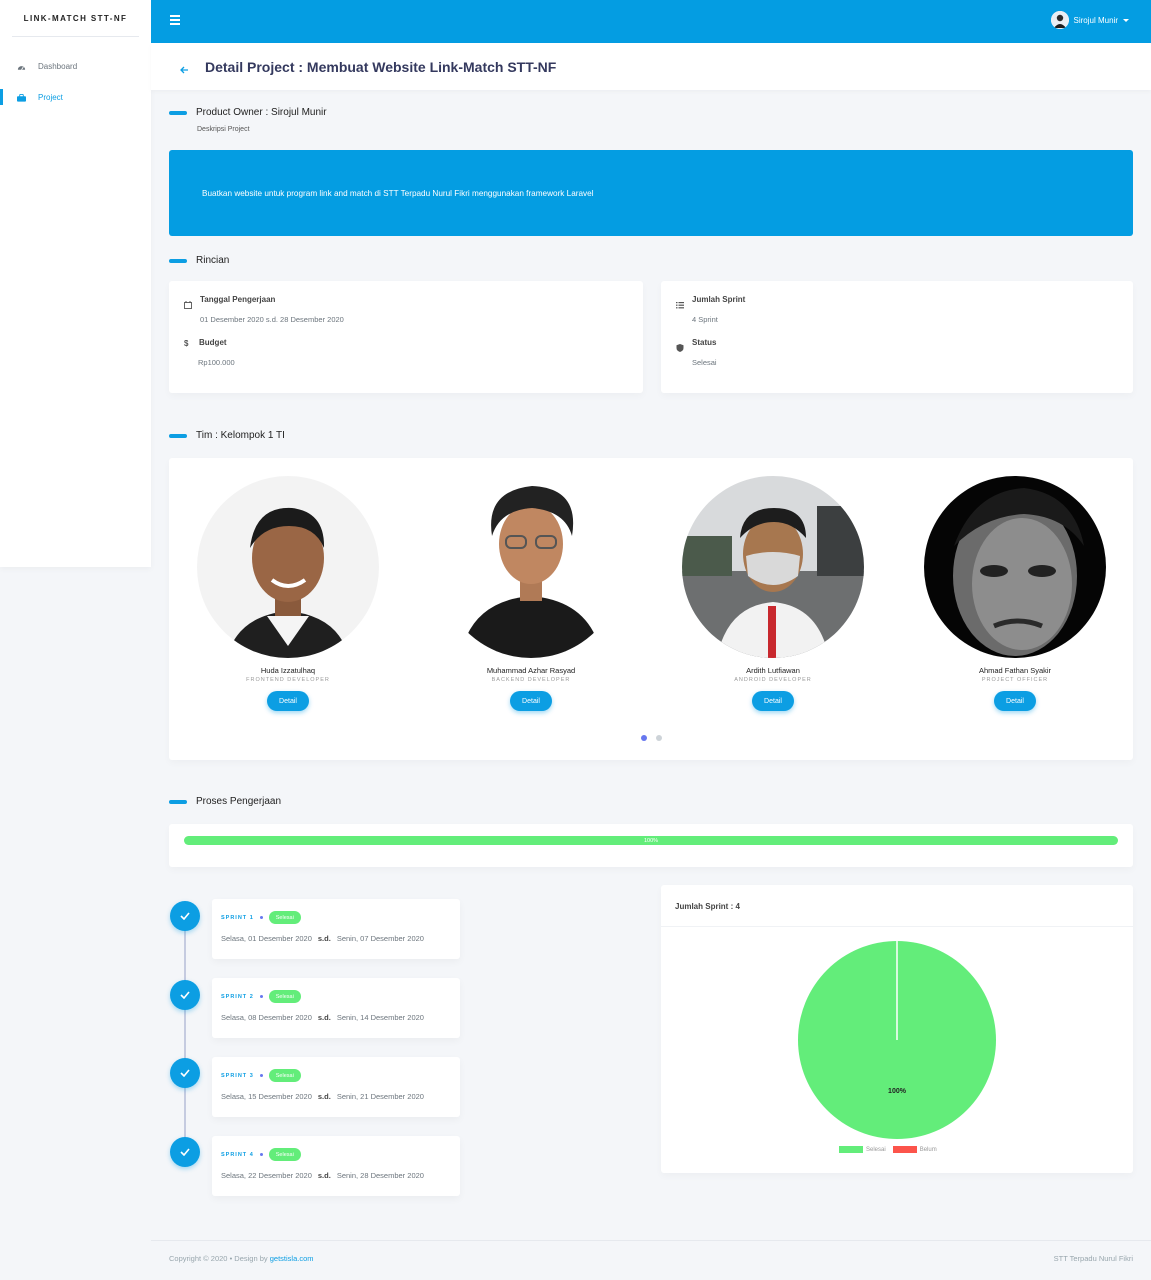 This screenshot has height=1280, width=1151. I want to click on budget-label: Budget, so click(213, 342).